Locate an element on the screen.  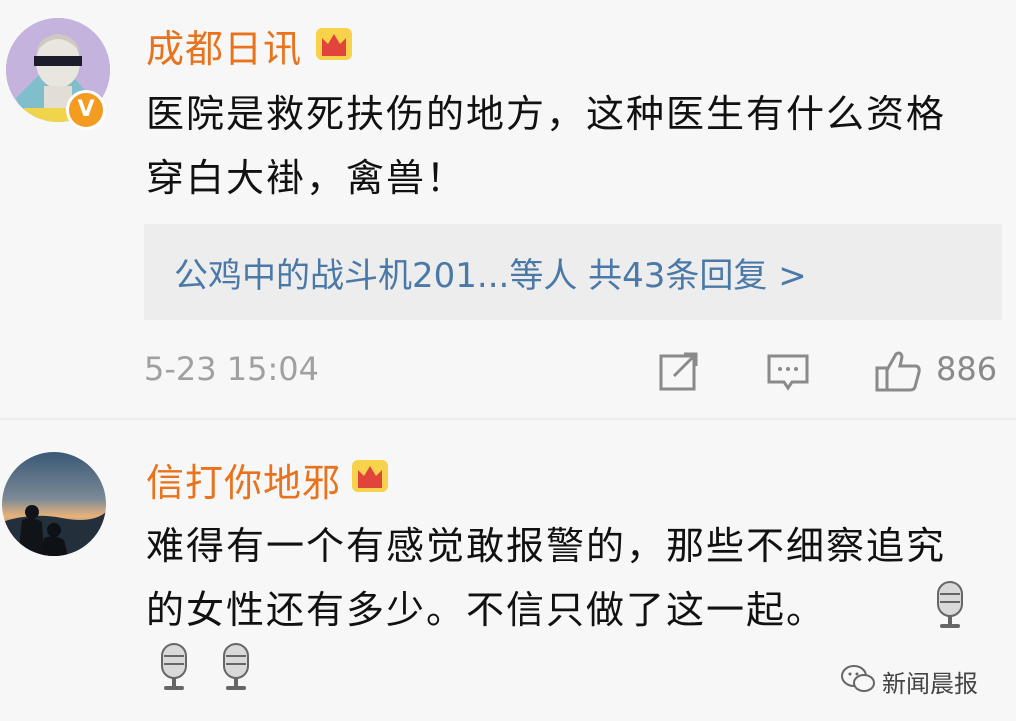
verified-badge: V is located at coordinates (86, 110).